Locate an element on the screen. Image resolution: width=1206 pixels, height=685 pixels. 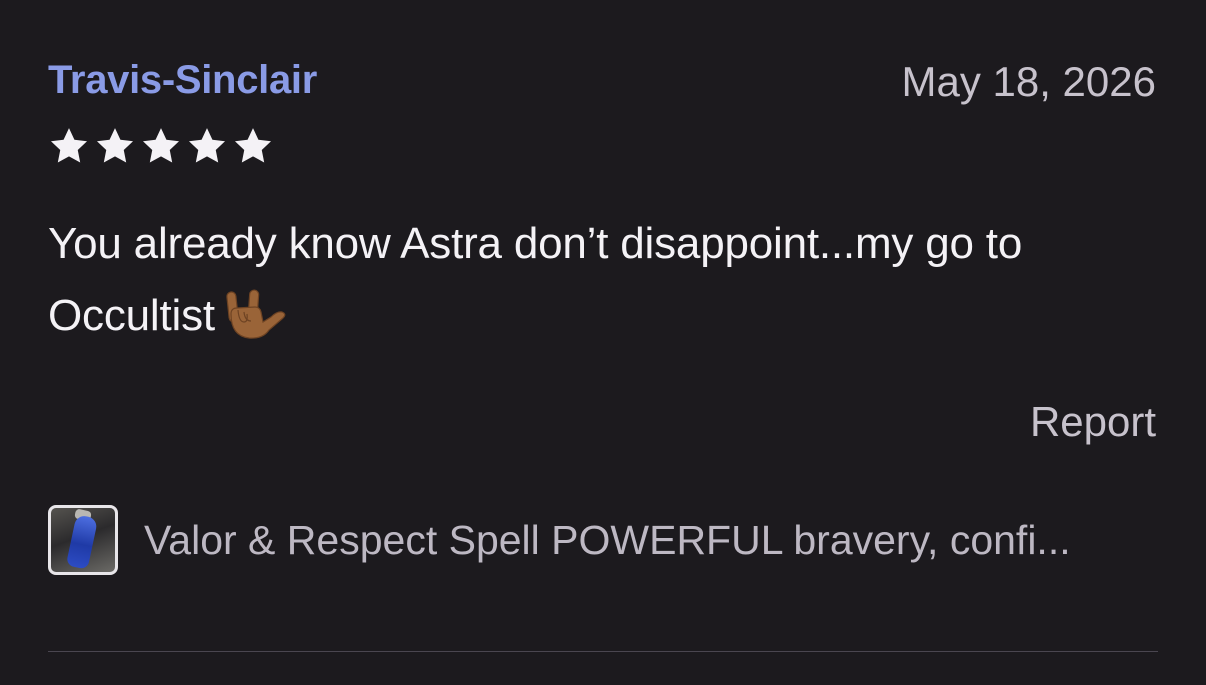
blue-crystal-icon is located at coordinates (82, 542).